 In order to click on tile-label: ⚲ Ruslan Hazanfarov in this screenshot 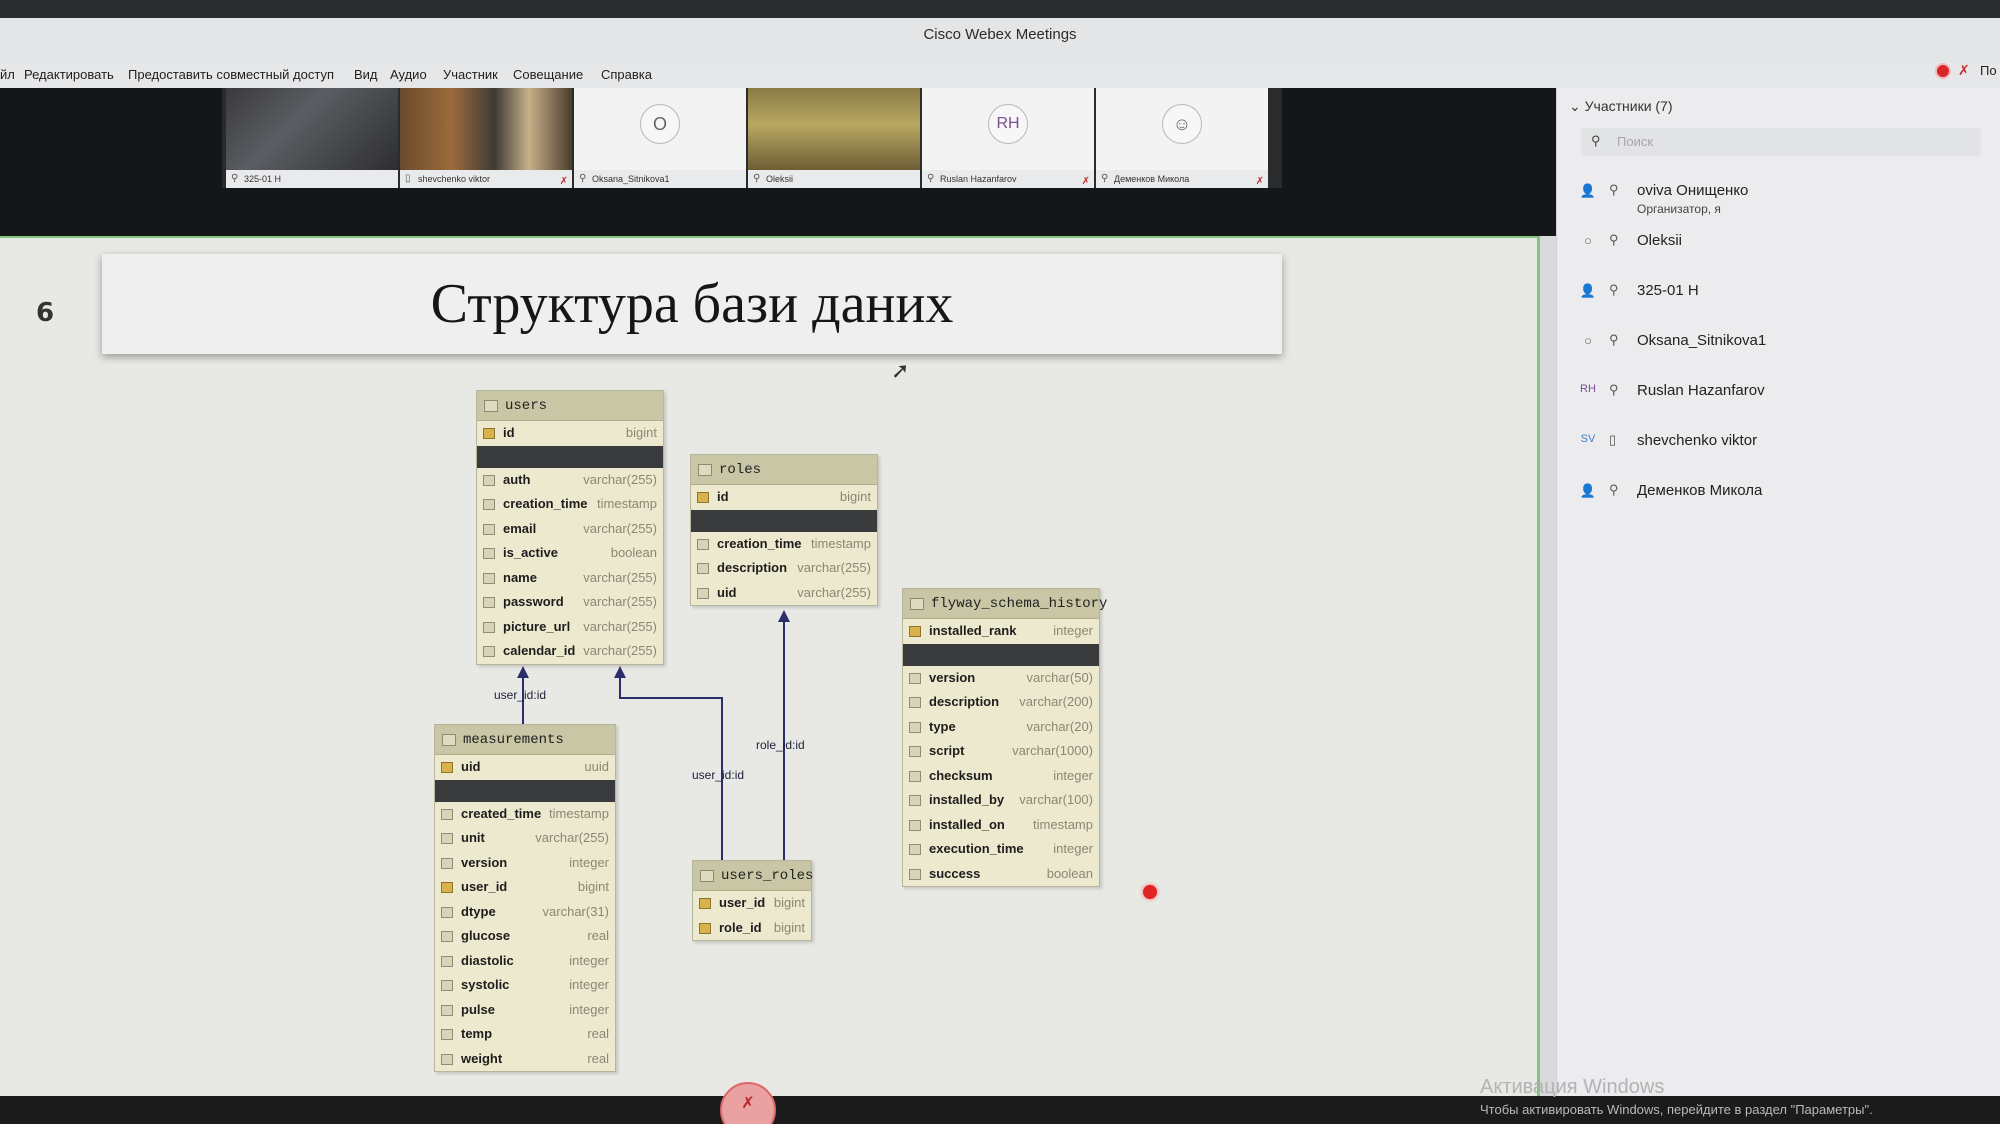, I will do `click(1008, 179)`.